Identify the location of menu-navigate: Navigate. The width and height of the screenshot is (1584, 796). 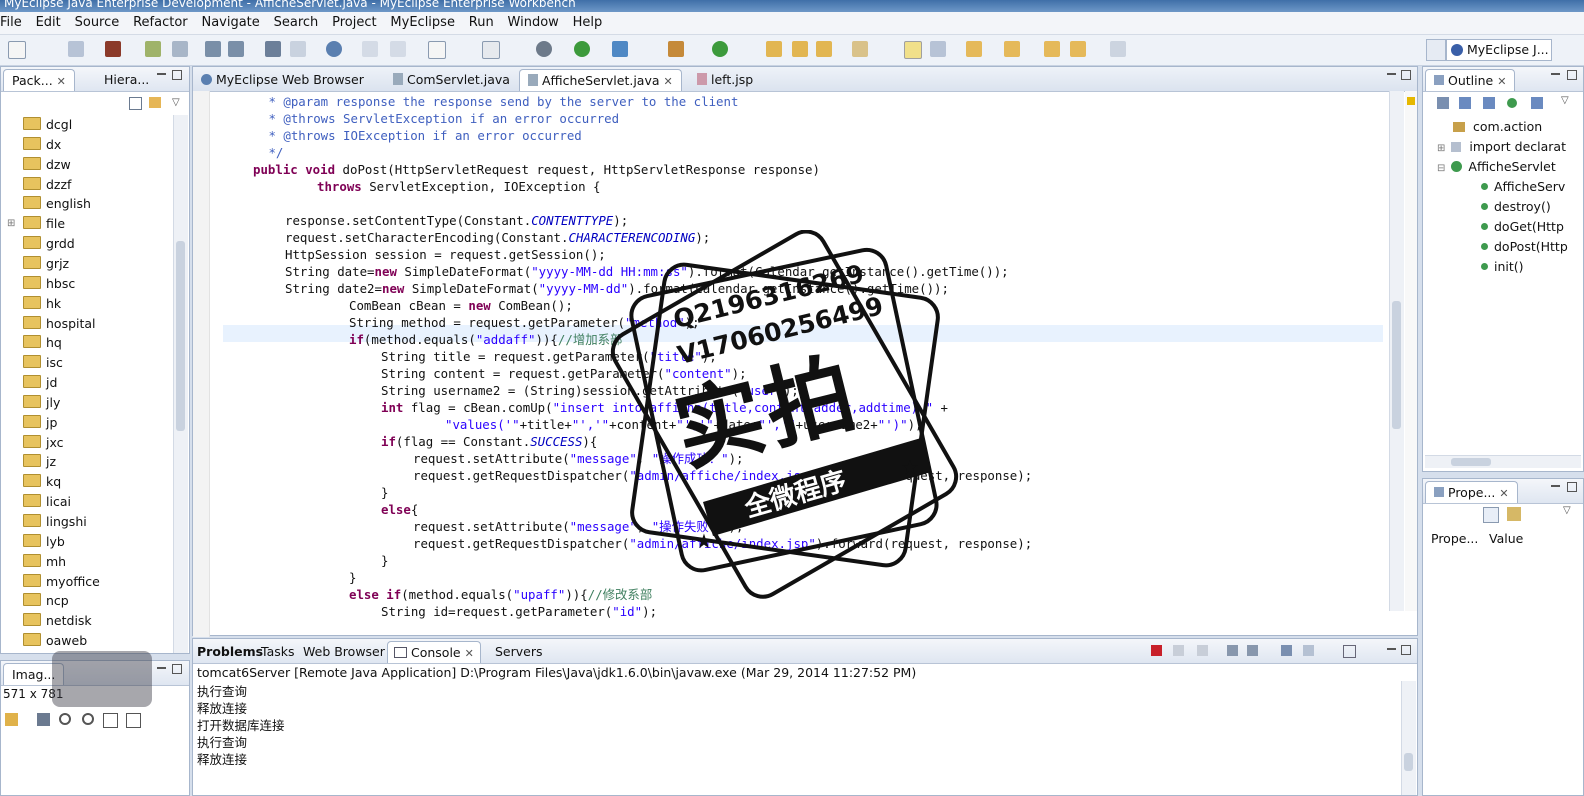
(230, 23).